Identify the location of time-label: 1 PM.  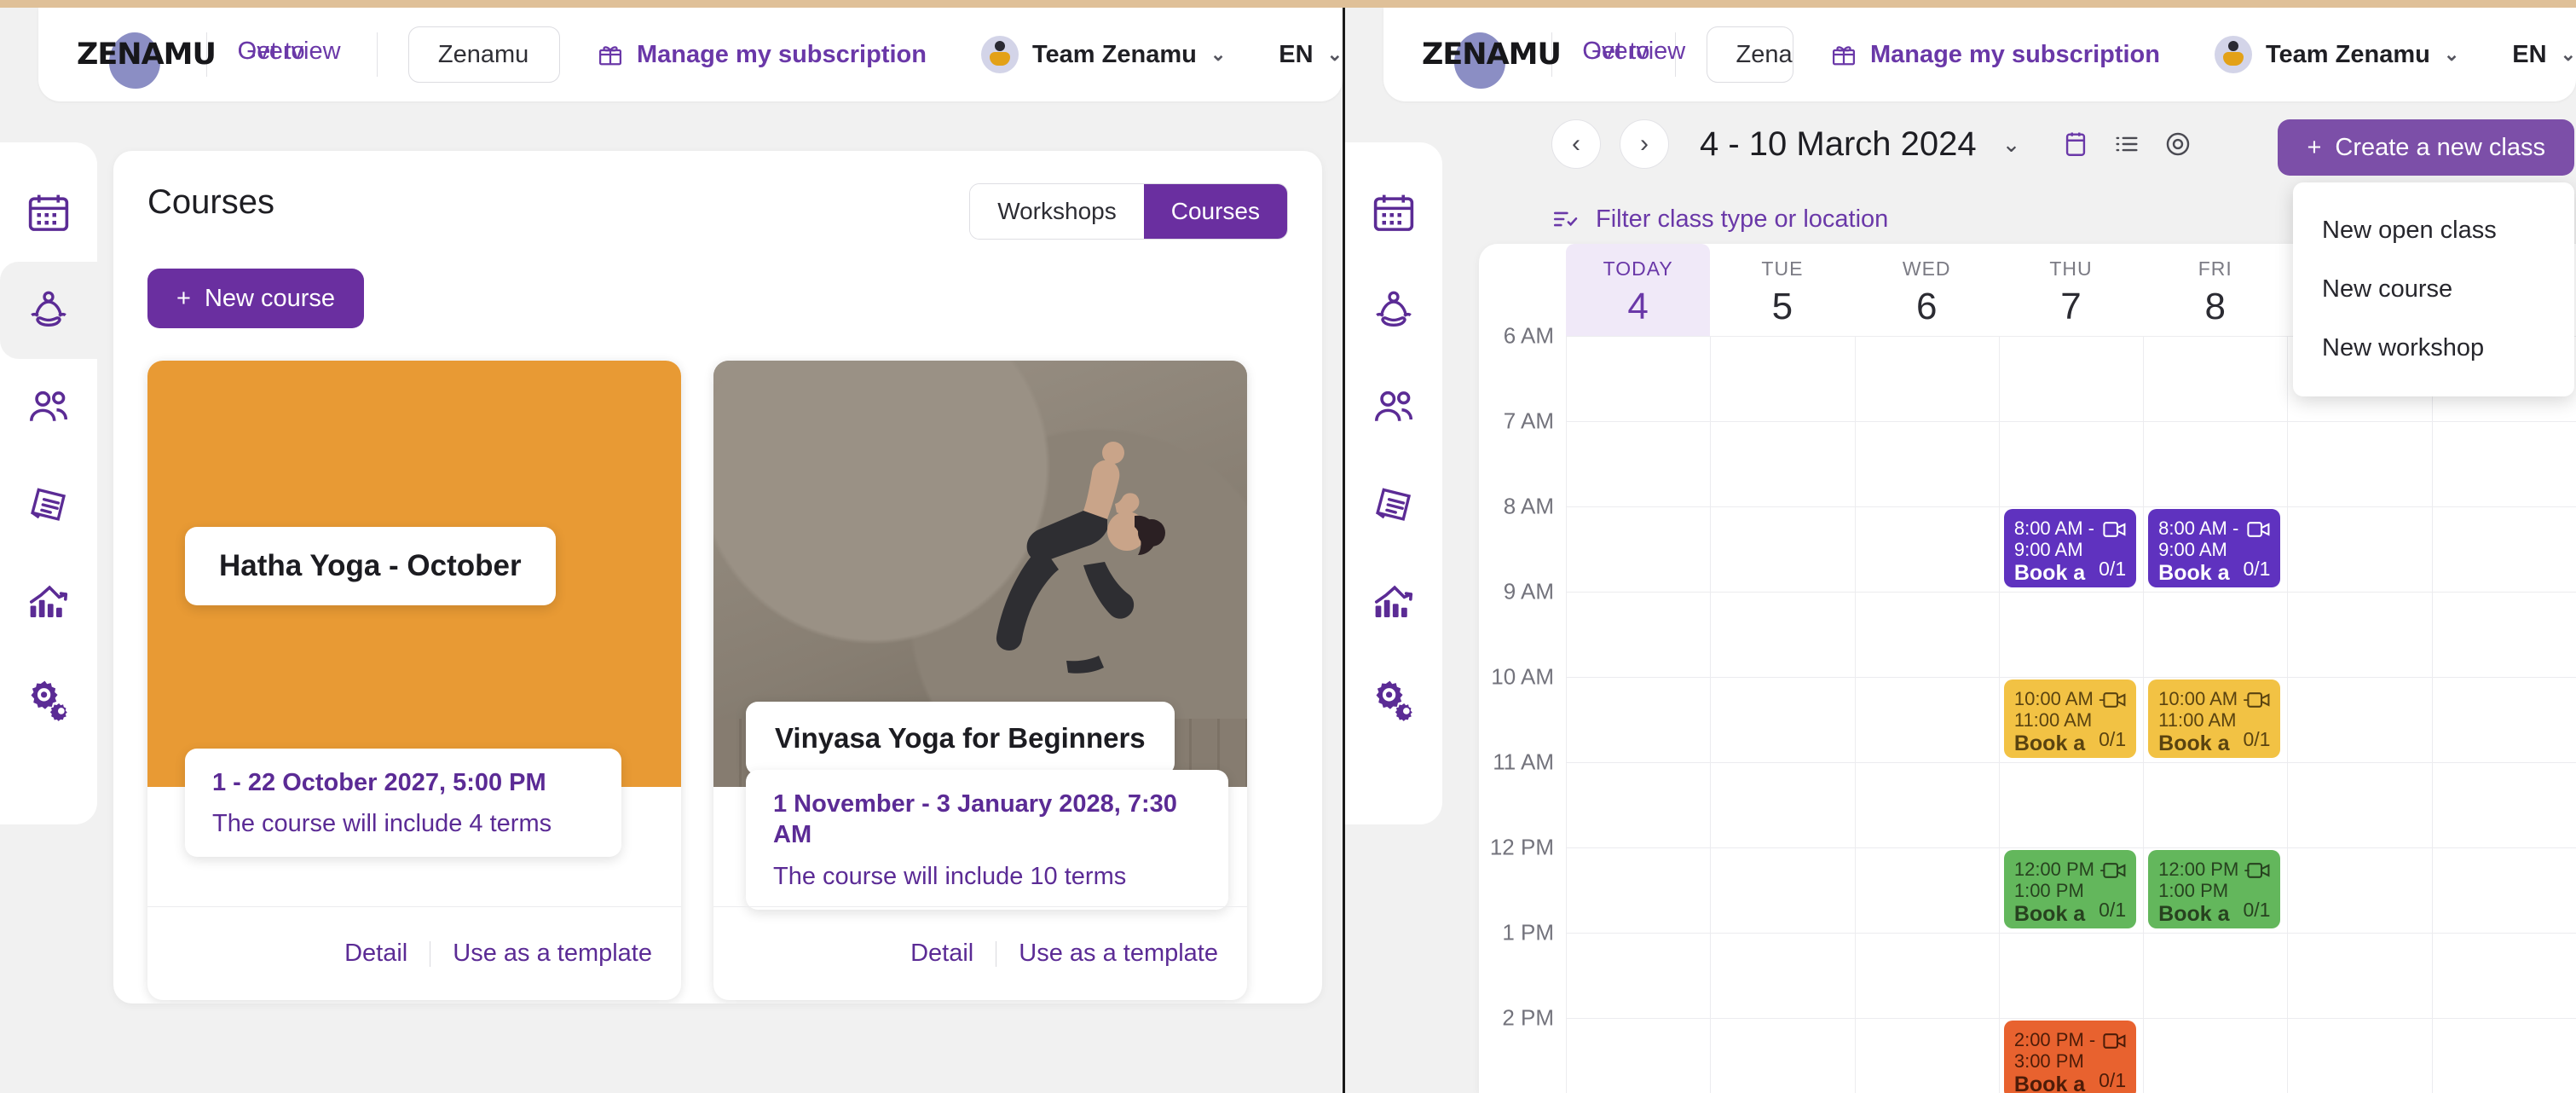
(1528, 933).